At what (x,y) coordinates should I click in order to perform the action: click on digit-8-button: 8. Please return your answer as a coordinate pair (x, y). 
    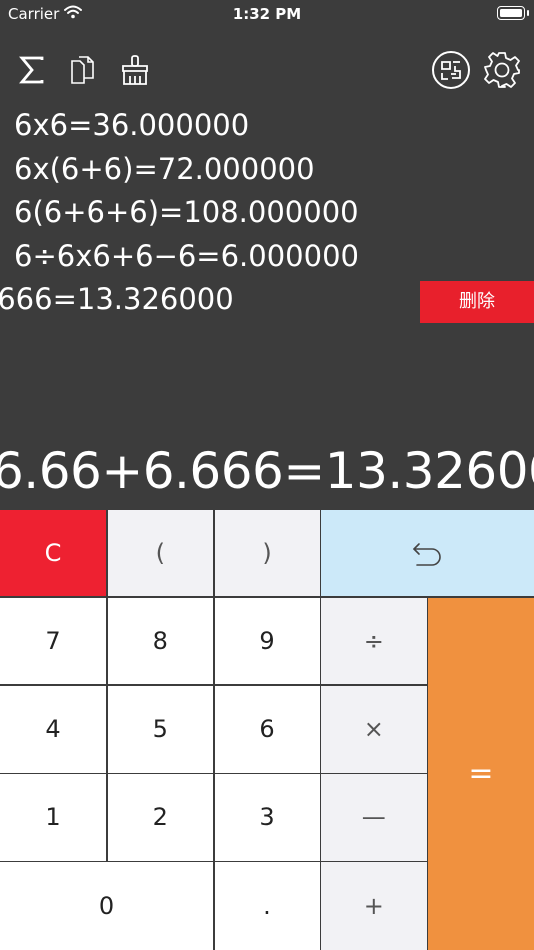
    Looking at the image, I should click on (160, 640).